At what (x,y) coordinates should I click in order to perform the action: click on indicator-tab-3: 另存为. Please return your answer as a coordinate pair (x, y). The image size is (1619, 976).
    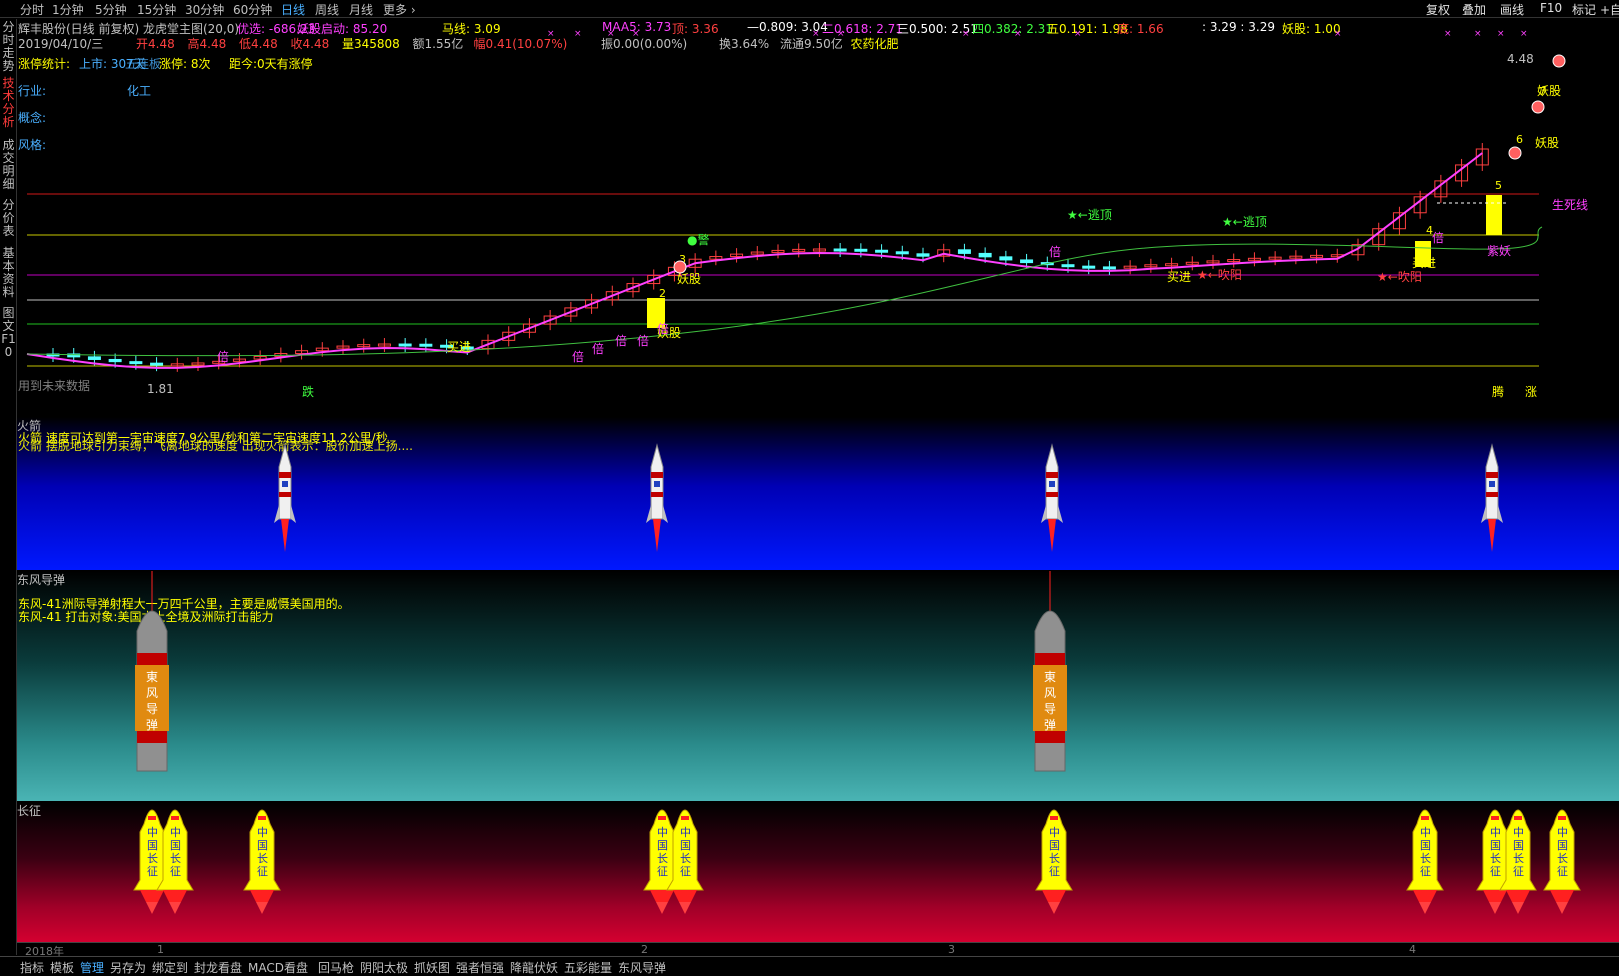
    Looking at the image, I should click on (128, 967).